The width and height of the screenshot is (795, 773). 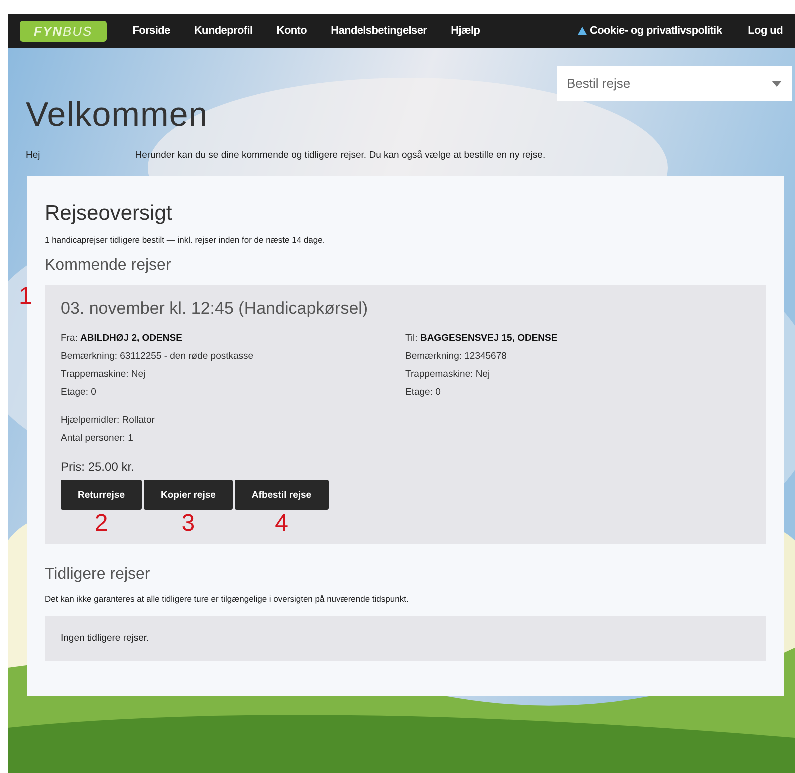 What do you see at coordinates (227, 599) in the screenshot?
I see `notice-text: Det kan ikke garanteres at alle tidligere ture er tilgængelige i oversigten på nuværende tidspunkt.` at bounding box center [227, 599].